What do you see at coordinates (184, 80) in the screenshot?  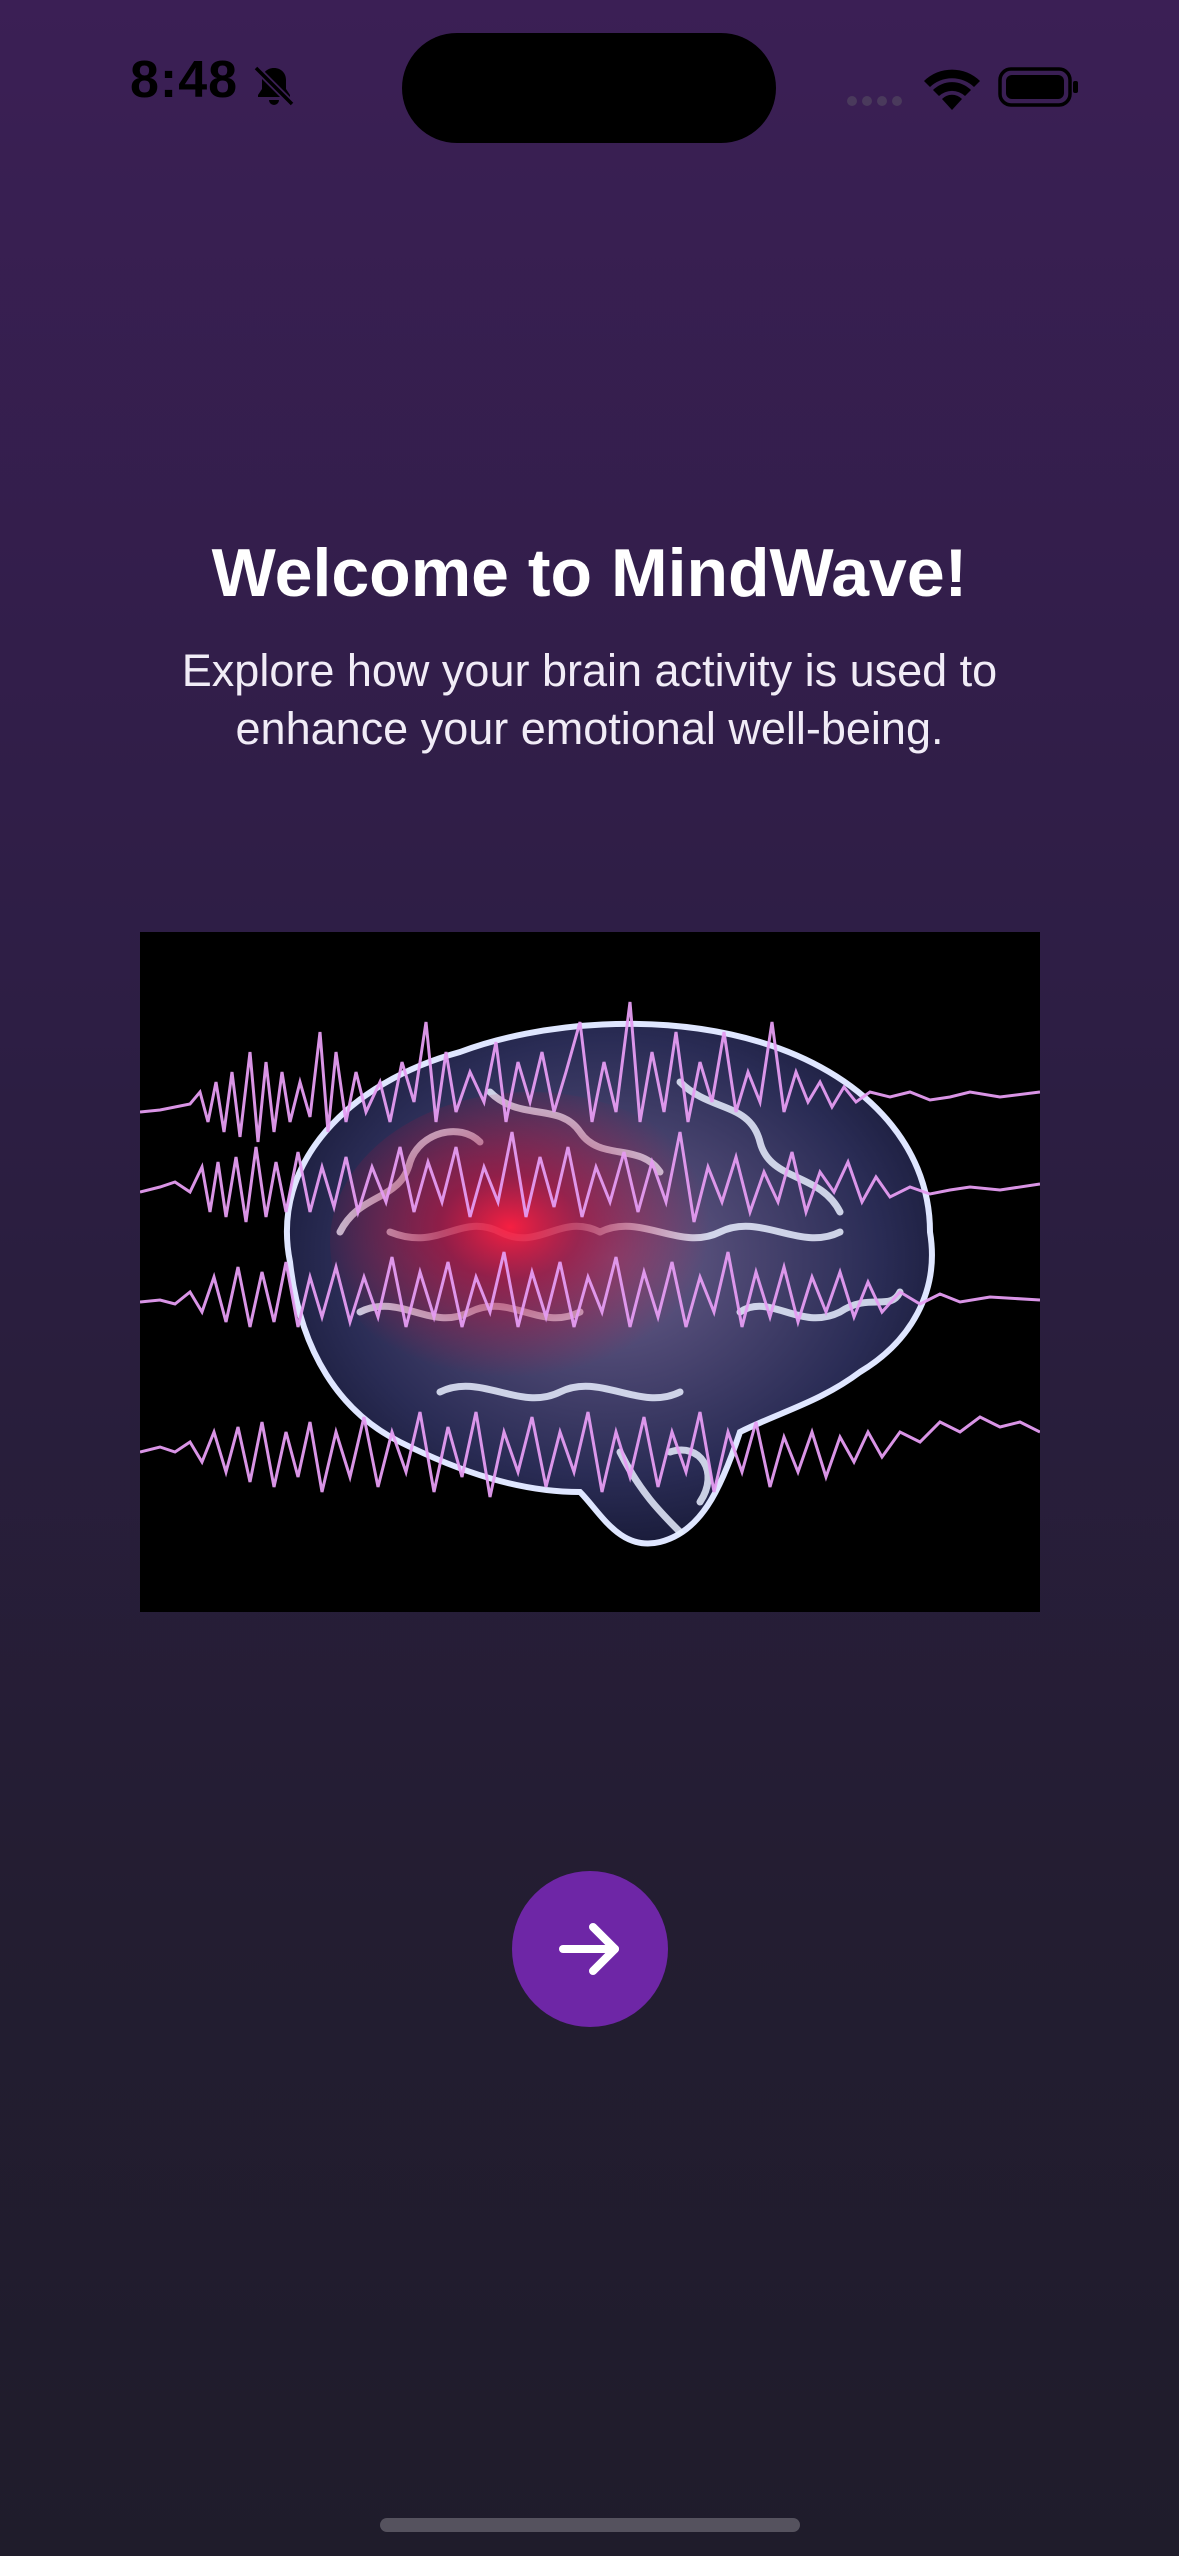 I see `status-time: 8:48` at bounding box center [184, 80].